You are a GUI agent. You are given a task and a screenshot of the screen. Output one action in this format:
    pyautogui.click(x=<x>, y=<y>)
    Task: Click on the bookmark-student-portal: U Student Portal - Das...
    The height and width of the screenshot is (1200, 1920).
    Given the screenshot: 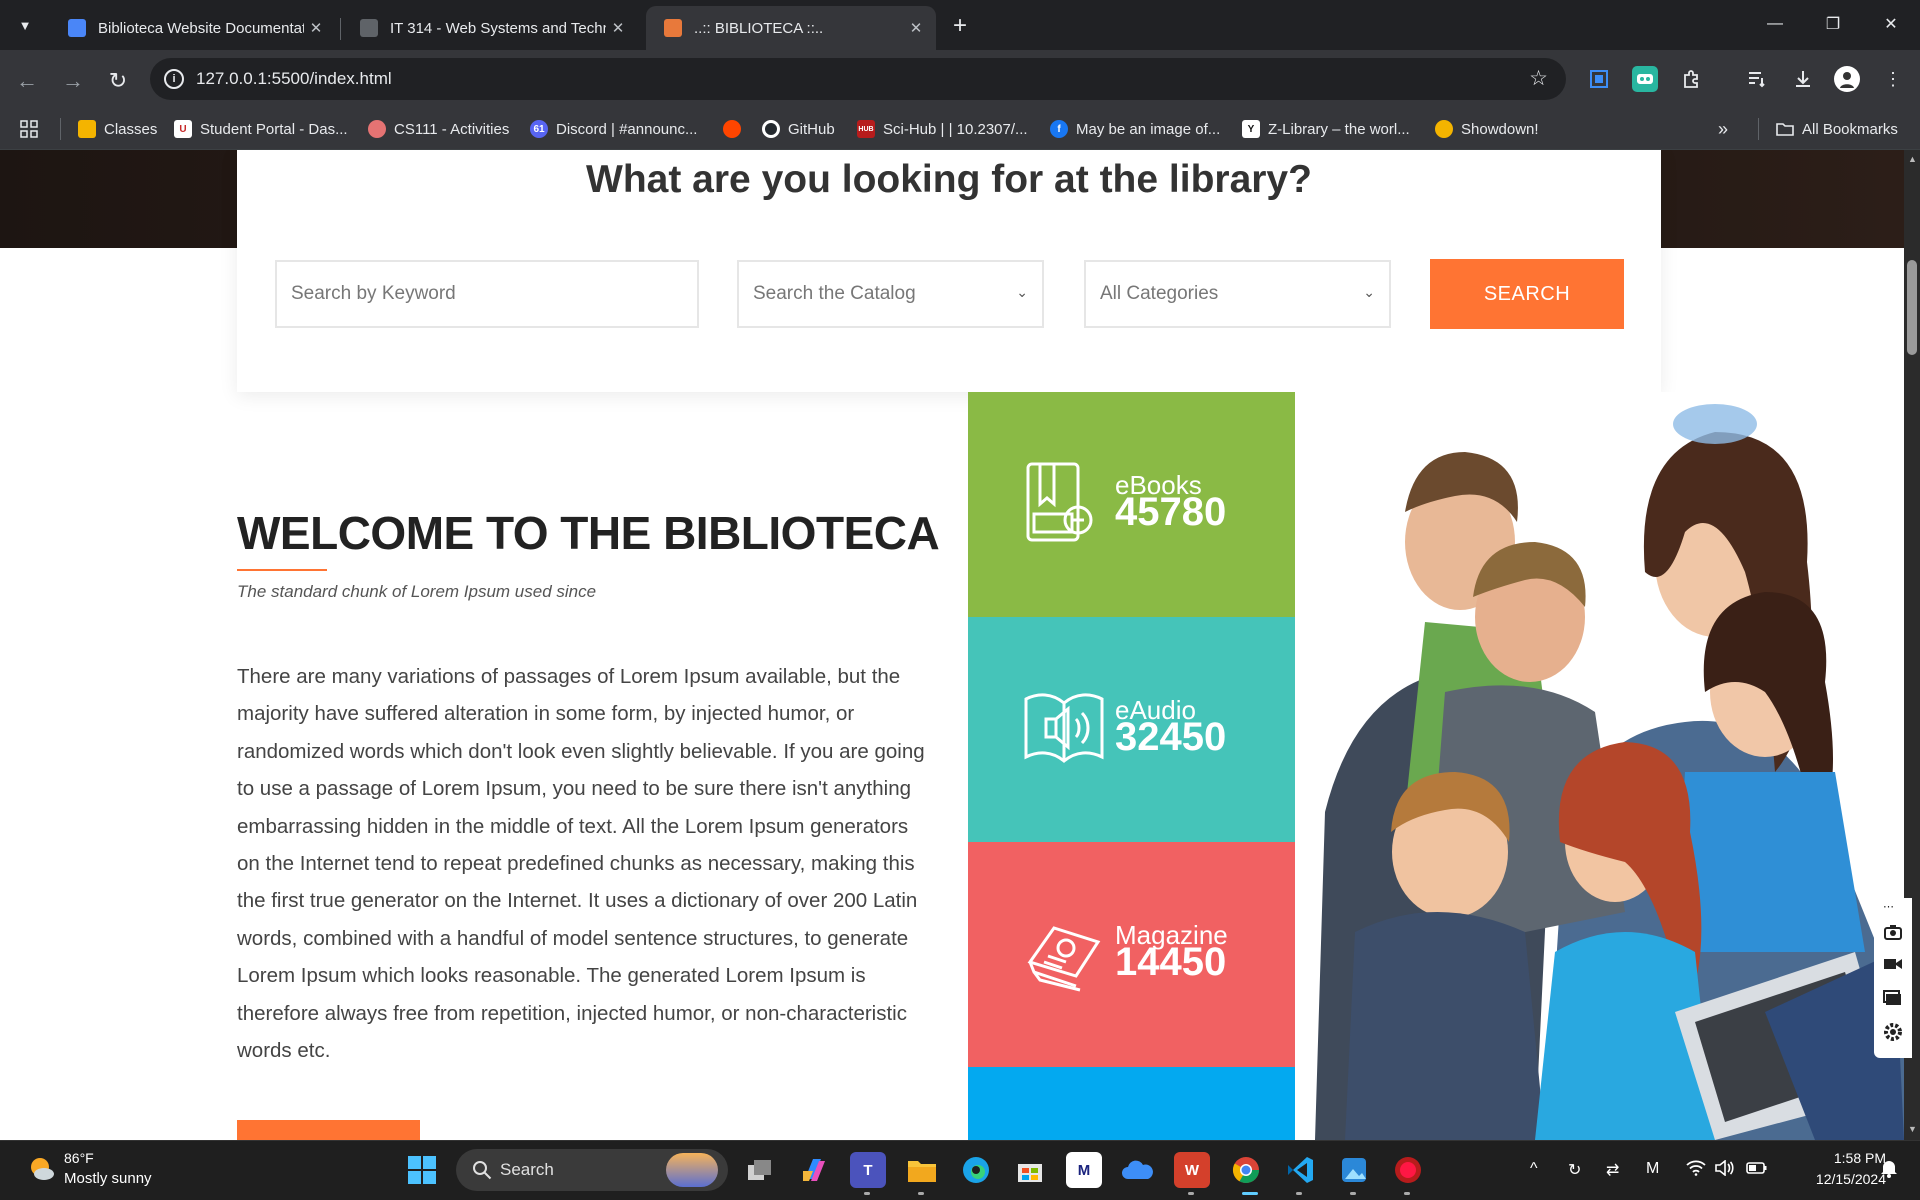 What is the action you would take?
    pyautogui.click(x=261, y=129)
    